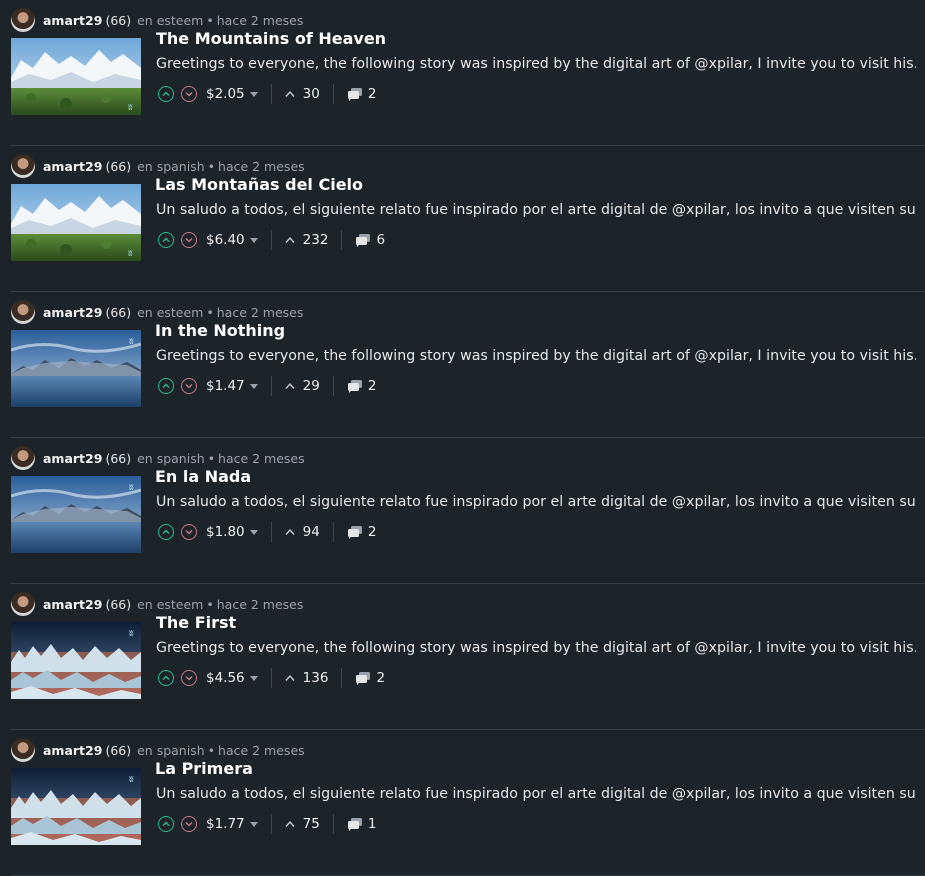  I want to click on votes-count: 232, so click(307, 240).